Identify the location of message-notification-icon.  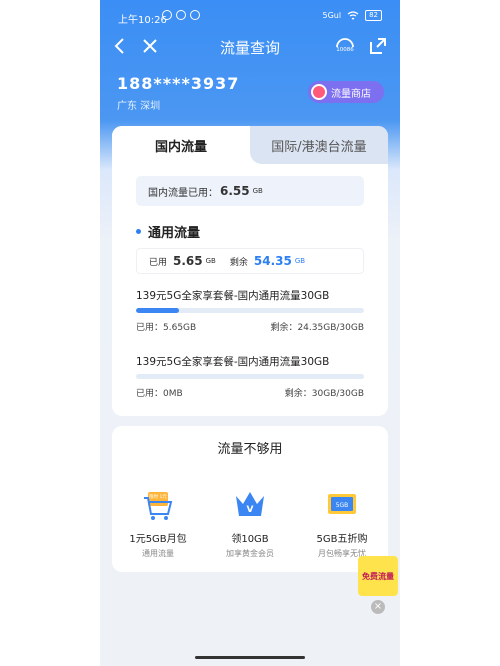
(195, 15).